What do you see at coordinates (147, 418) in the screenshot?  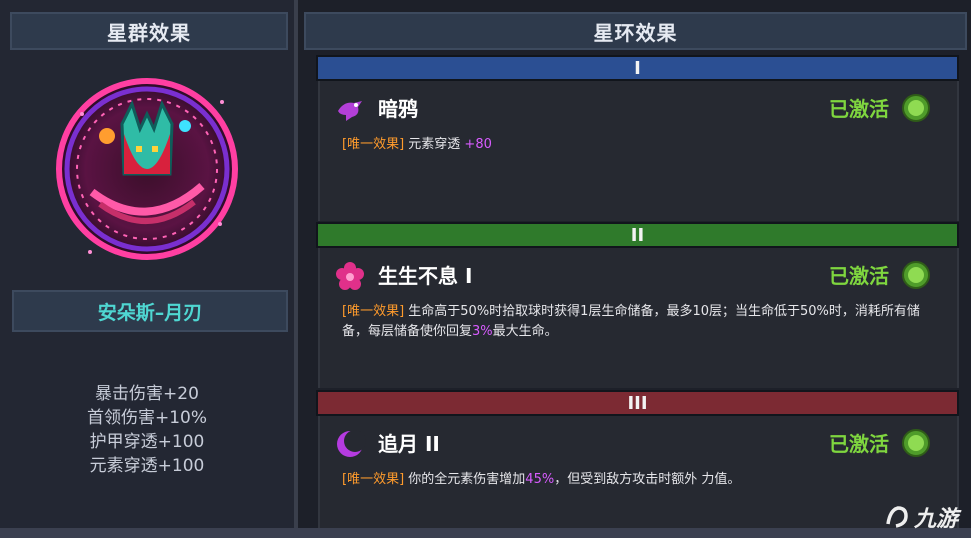 I see `stat-boss-damage: 首领伤害+10%` at bounding box center [147, 418].